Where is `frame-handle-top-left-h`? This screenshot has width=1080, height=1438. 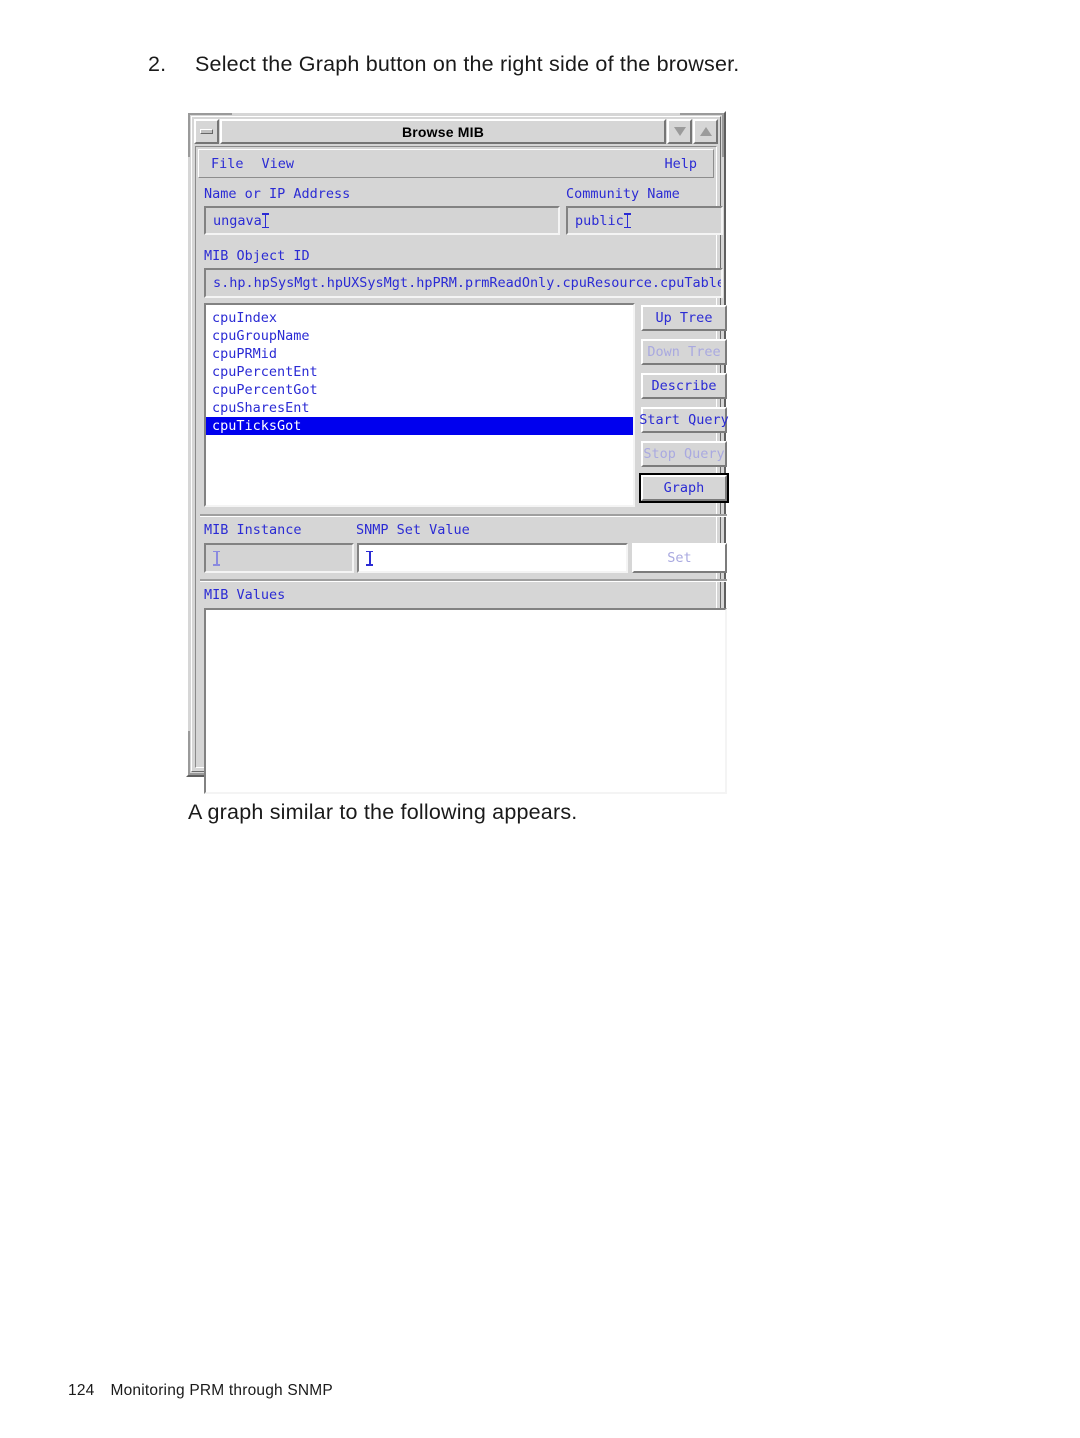 frame-handle-top-left-h is located at coordinates (210, 114).